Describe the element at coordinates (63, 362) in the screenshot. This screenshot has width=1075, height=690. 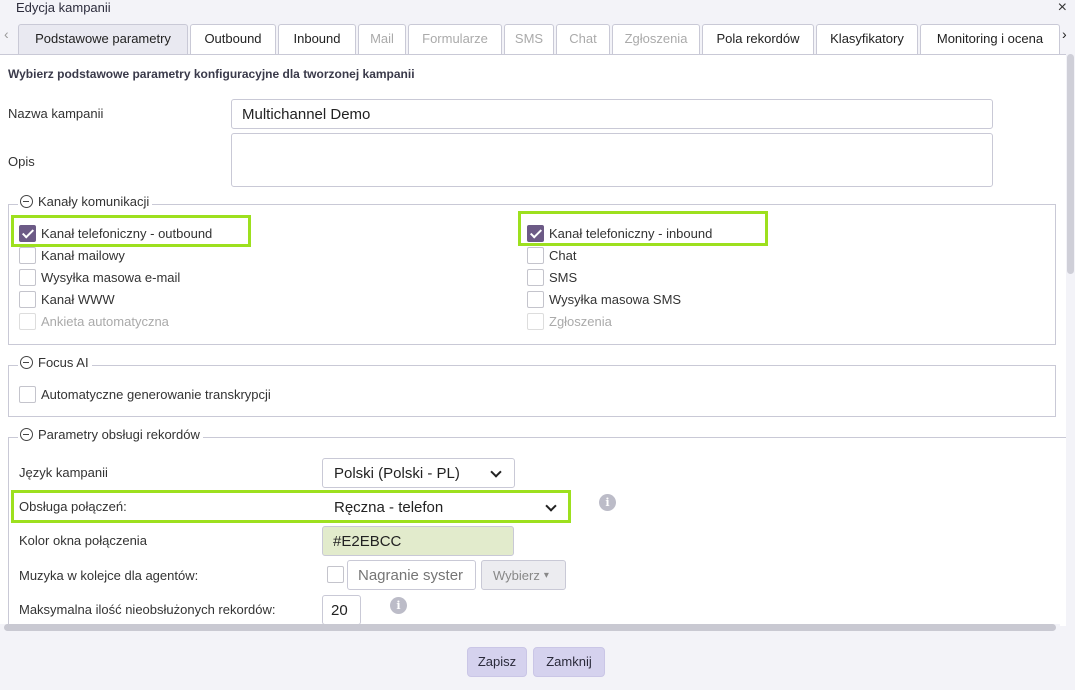
I see `focus-ai-legend-label: Focus AI` at that location.